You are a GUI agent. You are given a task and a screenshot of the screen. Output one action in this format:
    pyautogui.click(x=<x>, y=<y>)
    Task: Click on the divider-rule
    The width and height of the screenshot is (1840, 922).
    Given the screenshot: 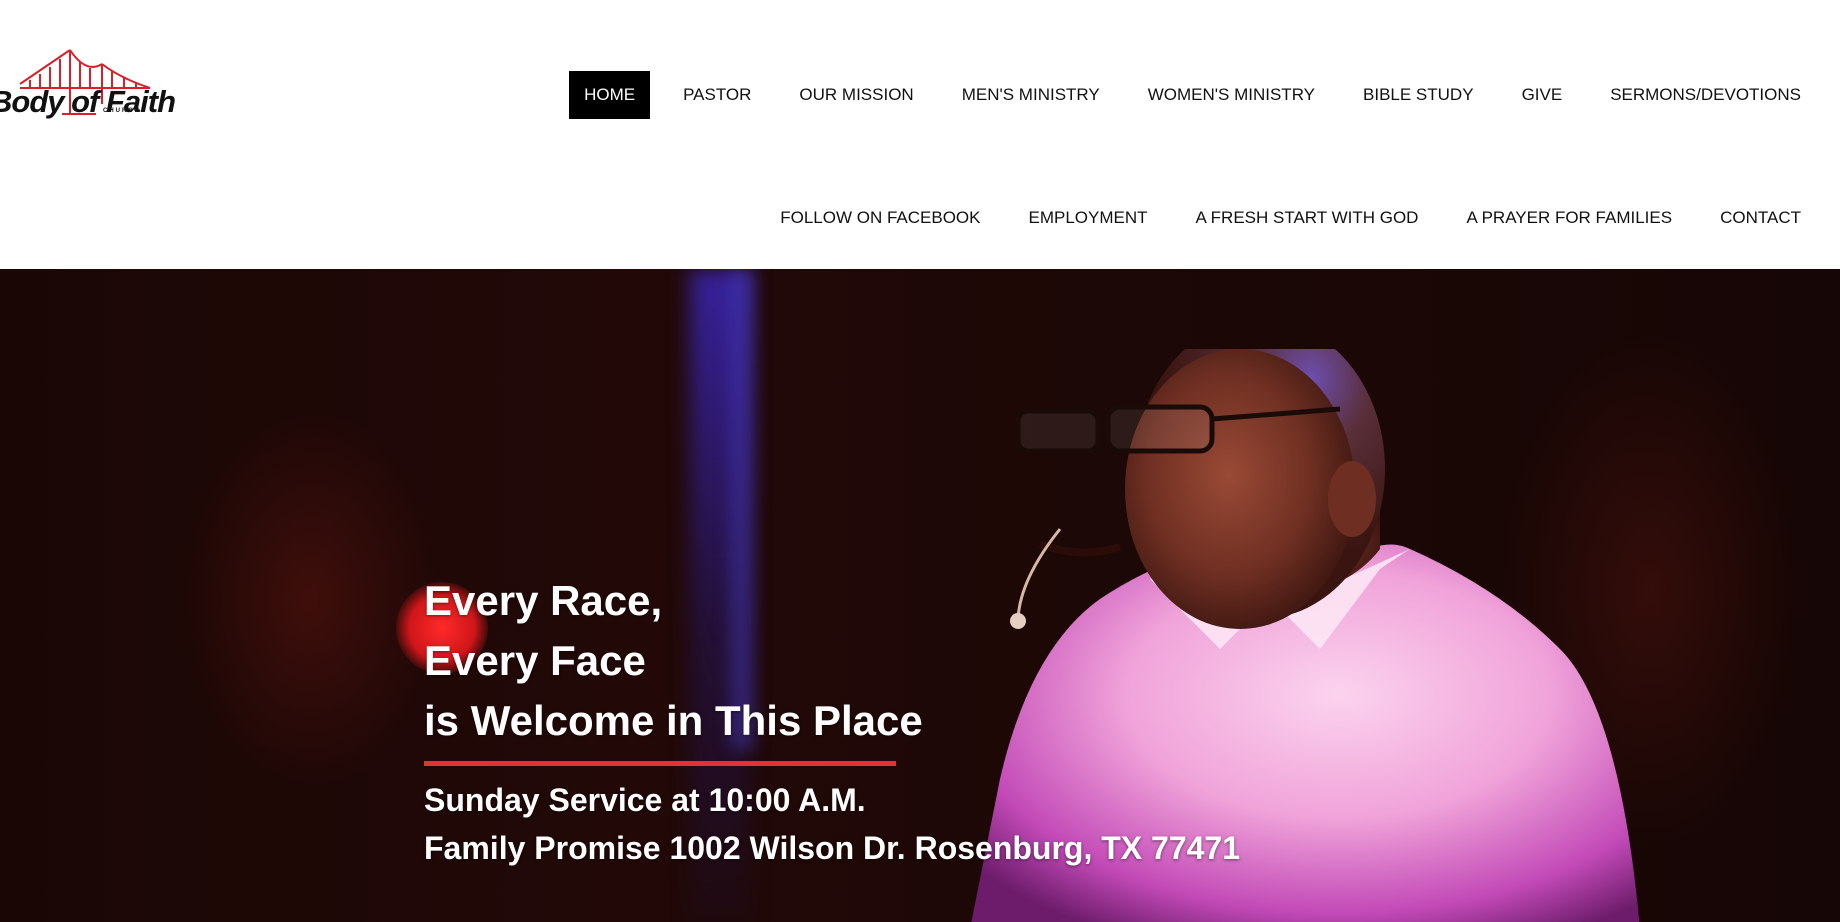 What is the action you would take?
    pyautogui.click(x=660, y=763)
    